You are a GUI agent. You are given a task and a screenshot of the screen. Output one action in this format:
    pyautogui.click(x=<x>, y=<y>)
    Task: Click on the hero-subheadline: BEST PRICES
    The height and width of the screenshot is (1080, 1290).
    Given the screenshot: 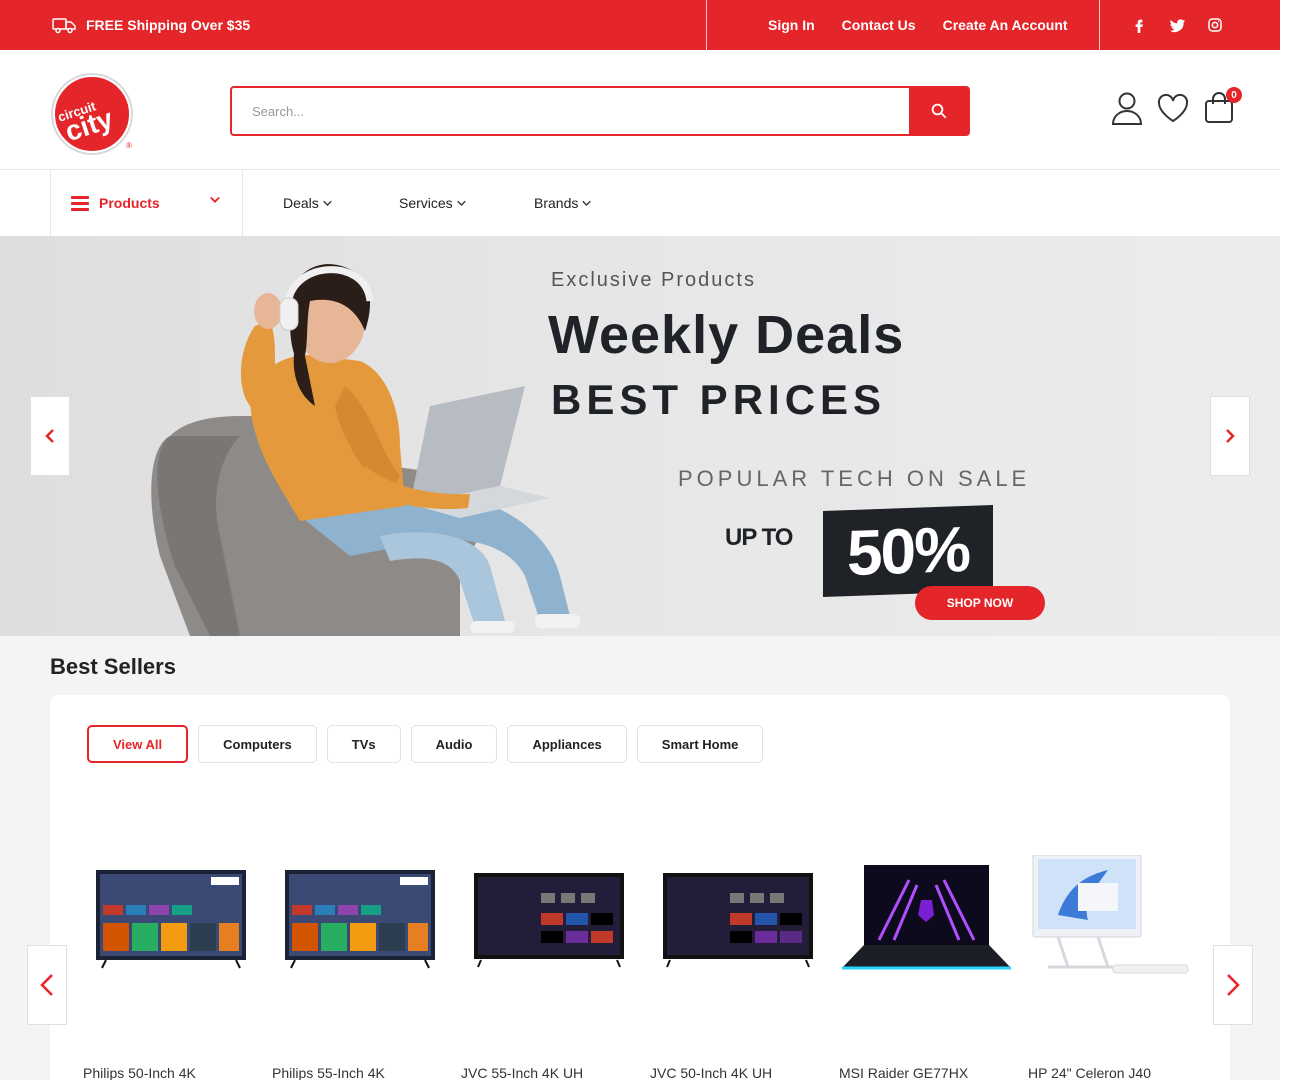 What is the action you would take?
    pyautogui.click(x=719, y=399)
    